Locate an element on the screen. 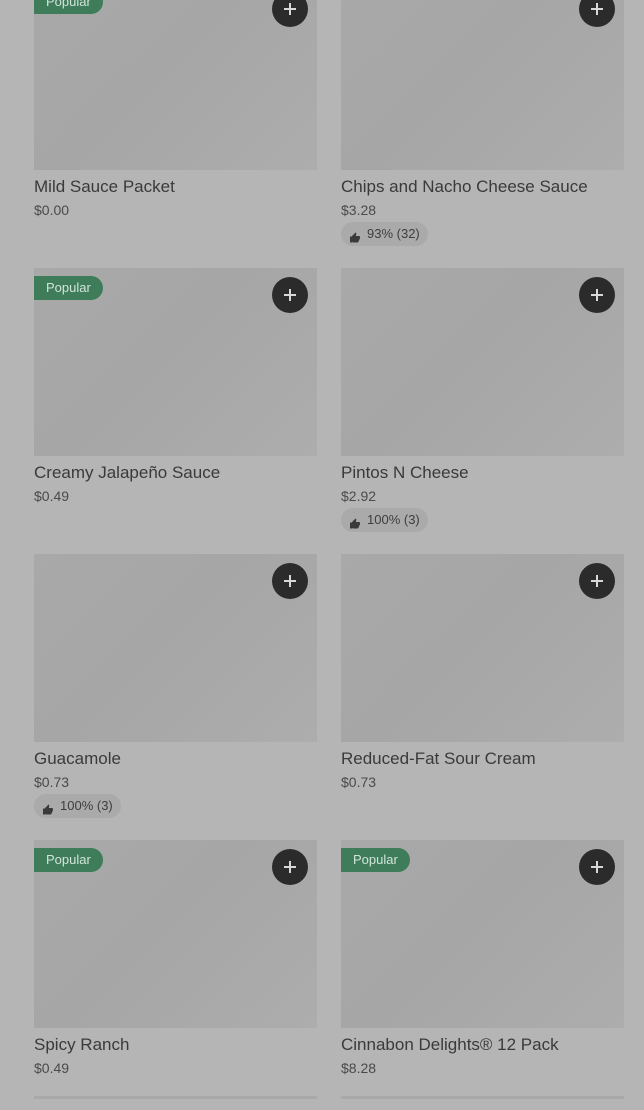  rating-chip: 93% (32) is located at coordinates (384, 234).